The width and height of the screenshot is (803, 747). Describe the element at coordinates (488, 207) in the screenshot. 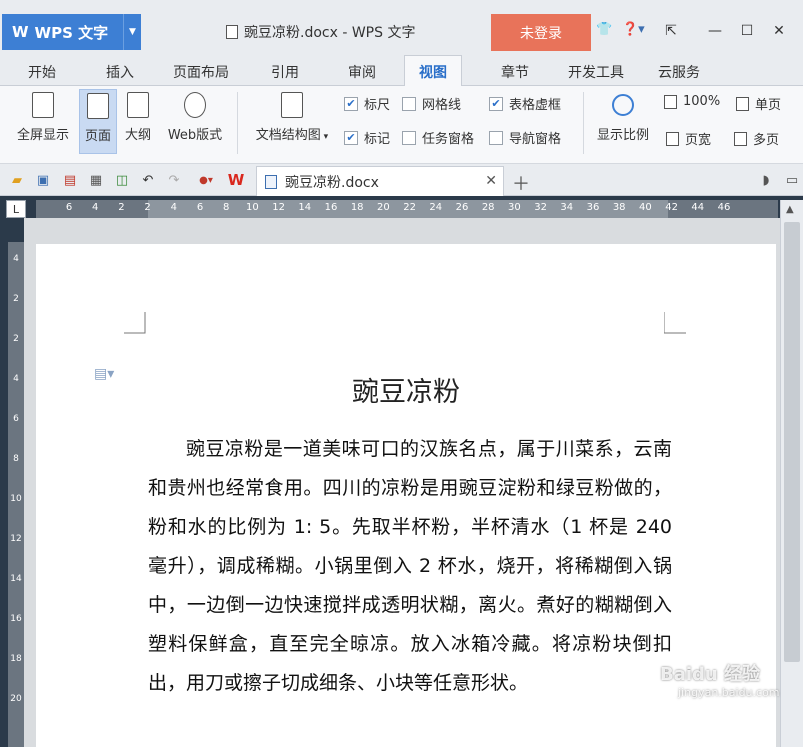

I see `ruler-tick-label: 28` at that location.